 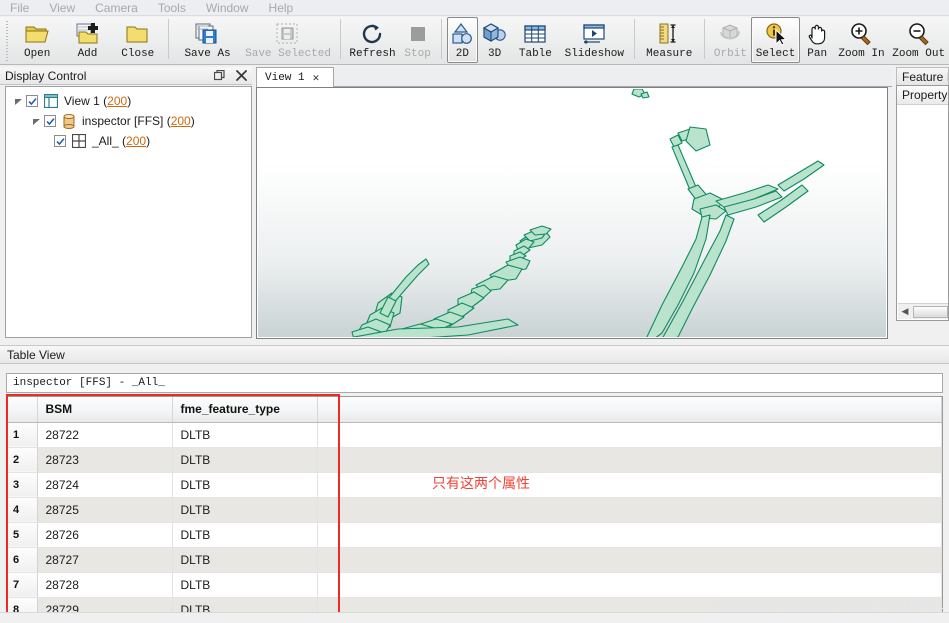 What do you see at coordinates (172, 8) in the screenshot?
I see `menu-item-tools: Tools` at bounding box center [172, 8].